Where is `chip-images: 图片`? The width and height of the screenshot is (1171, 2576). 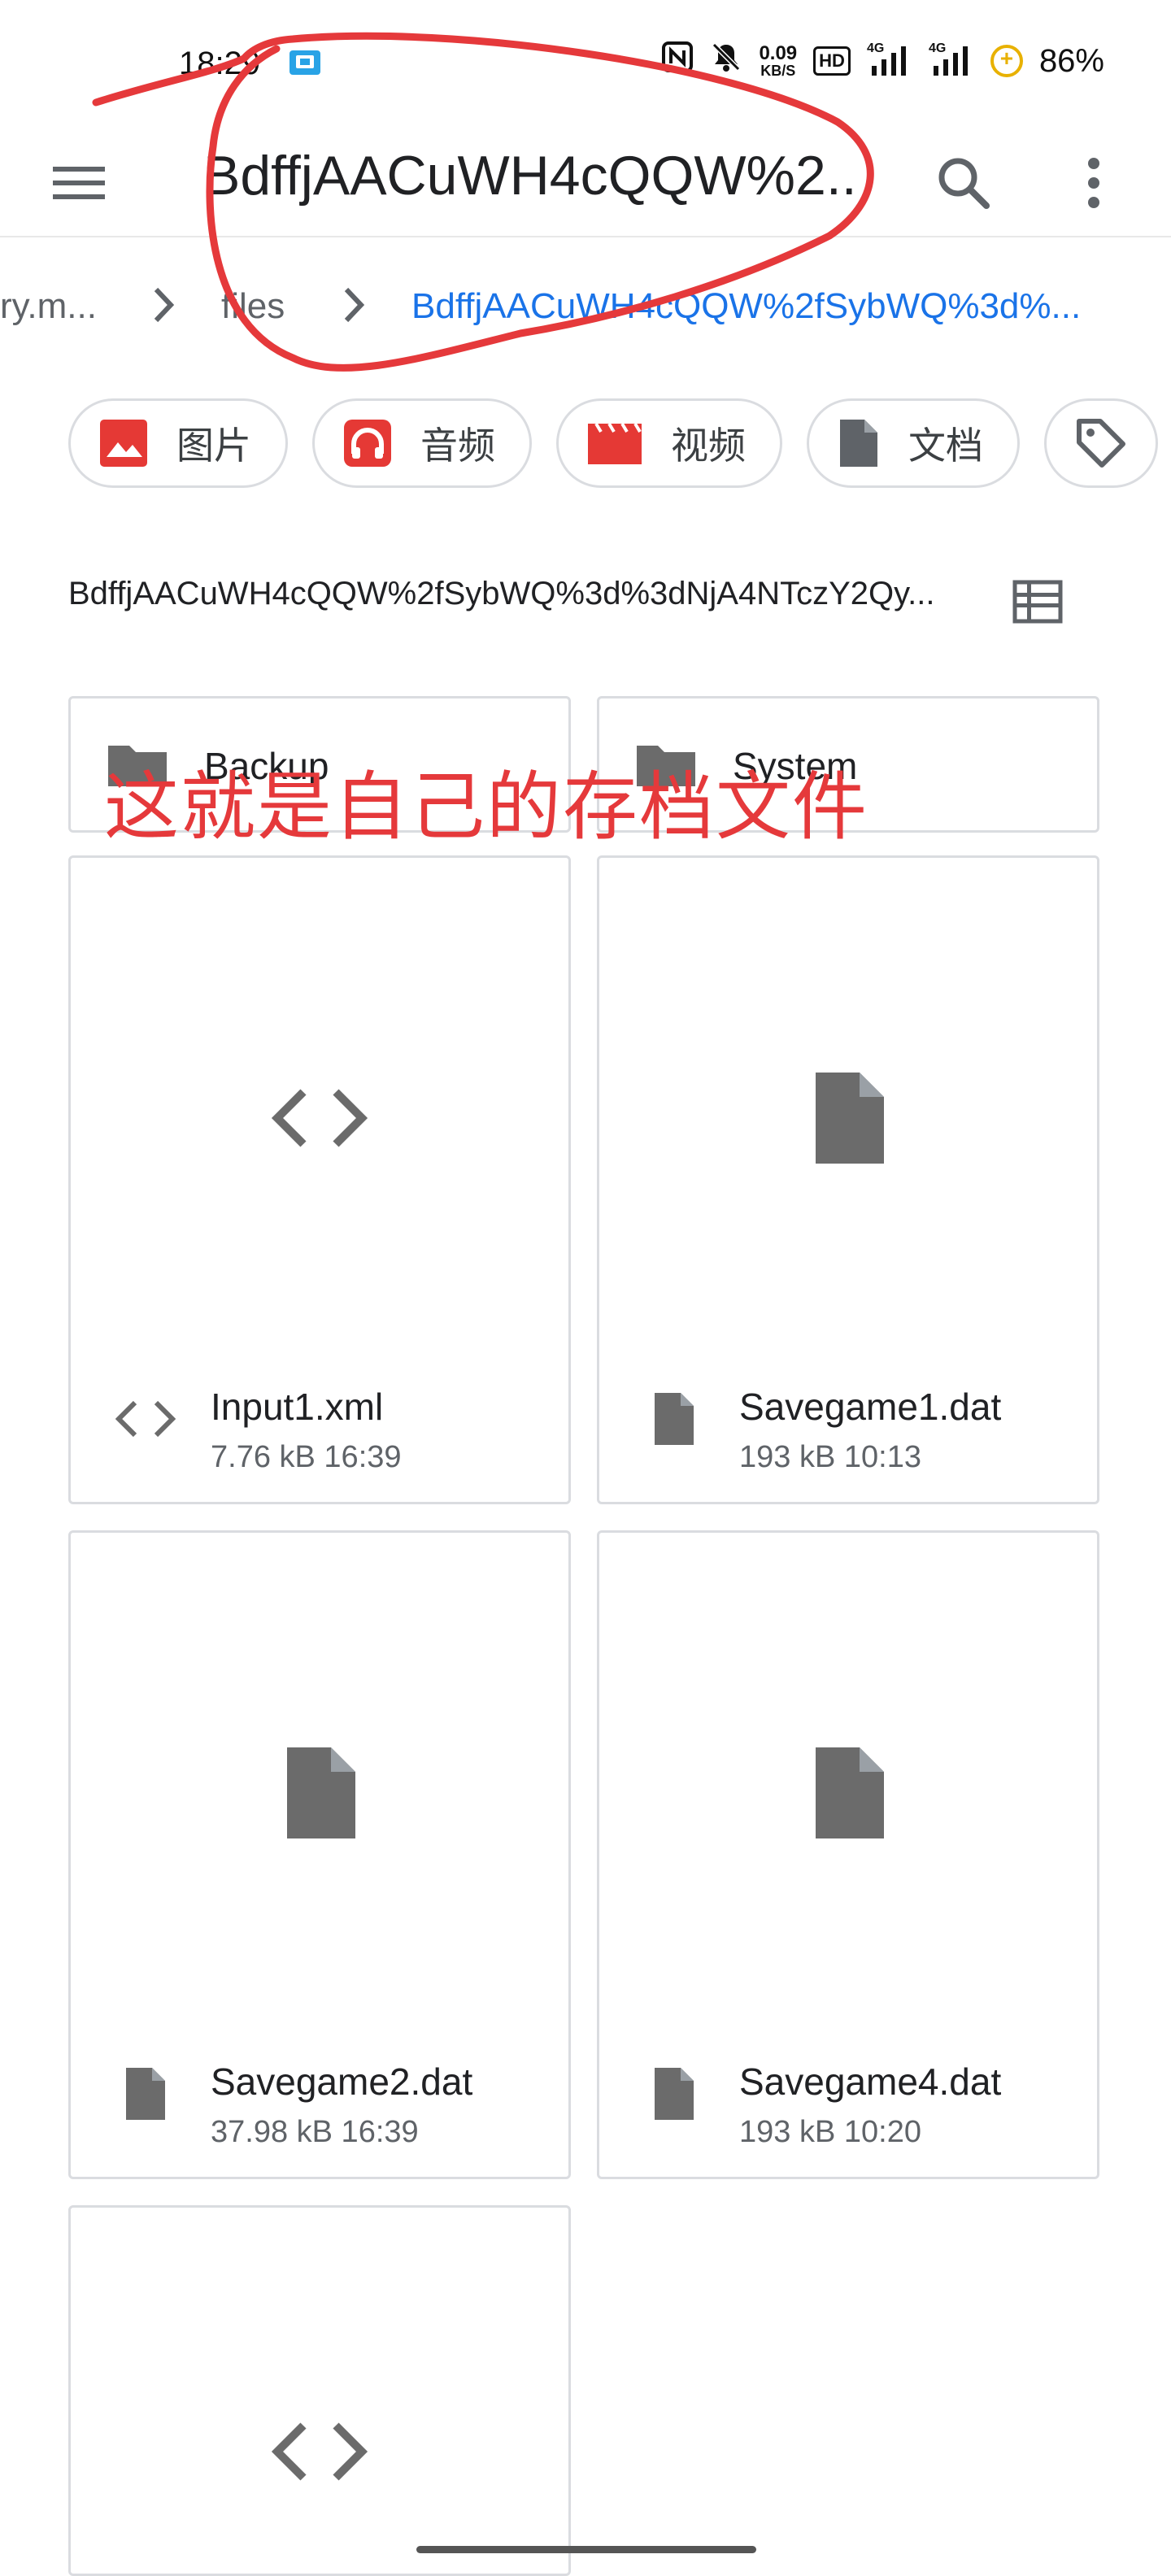
chip-images: 图片 is located at coordinates (178, 443).